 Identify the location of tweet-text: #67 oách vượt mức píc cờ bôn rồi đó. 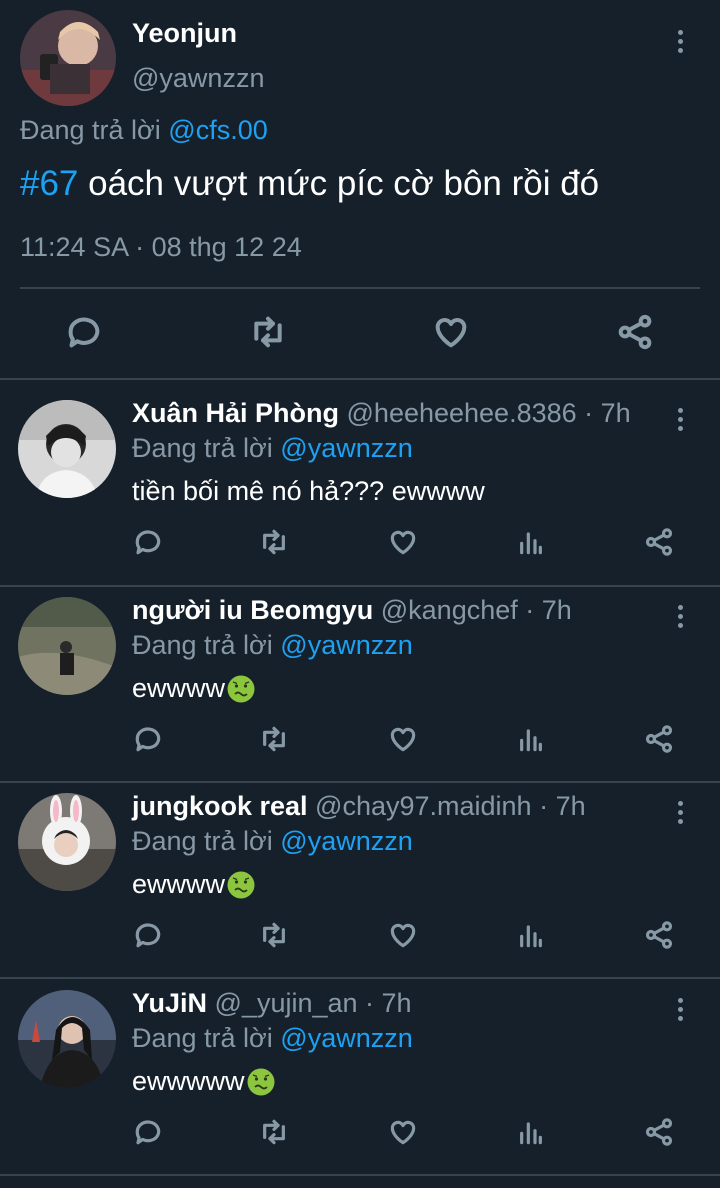
(309, 184).